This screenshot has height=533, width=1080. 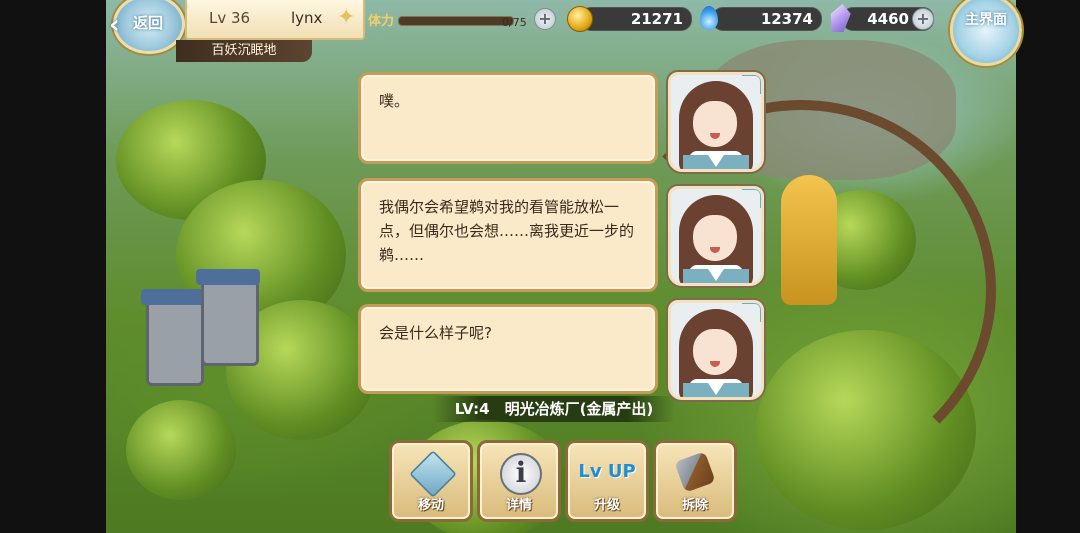 What do you see at coordinates (514, 22) in the screenshot?
I see `stamina-value: 0/75` at bounding box center [514, 22].